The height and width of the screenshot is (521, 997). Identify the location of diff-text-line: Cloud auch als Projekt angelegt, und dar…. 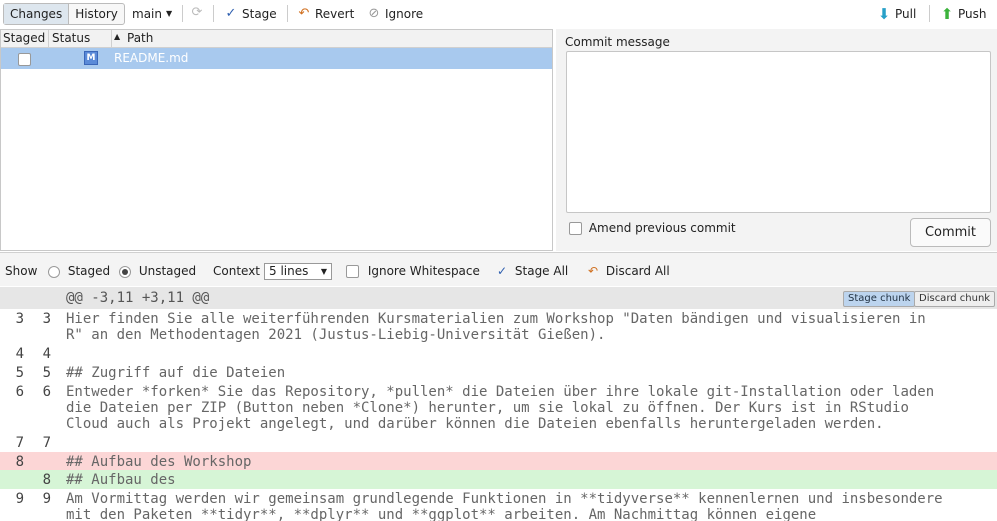
(475, 424).